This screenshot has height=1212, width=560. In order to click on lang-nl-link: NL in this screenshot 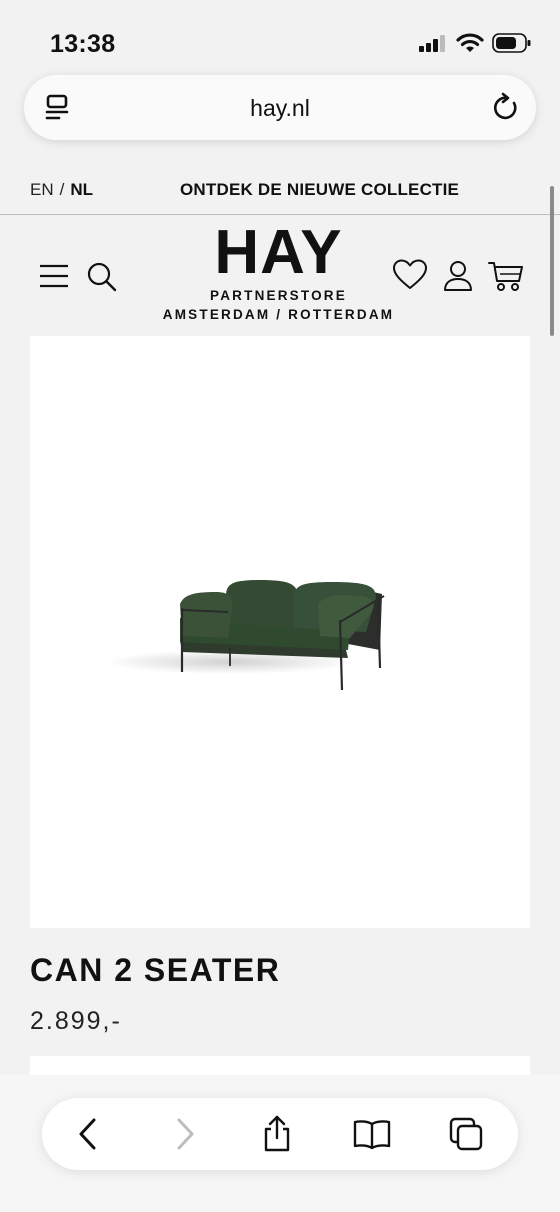, I will do `click(81, 189)`.